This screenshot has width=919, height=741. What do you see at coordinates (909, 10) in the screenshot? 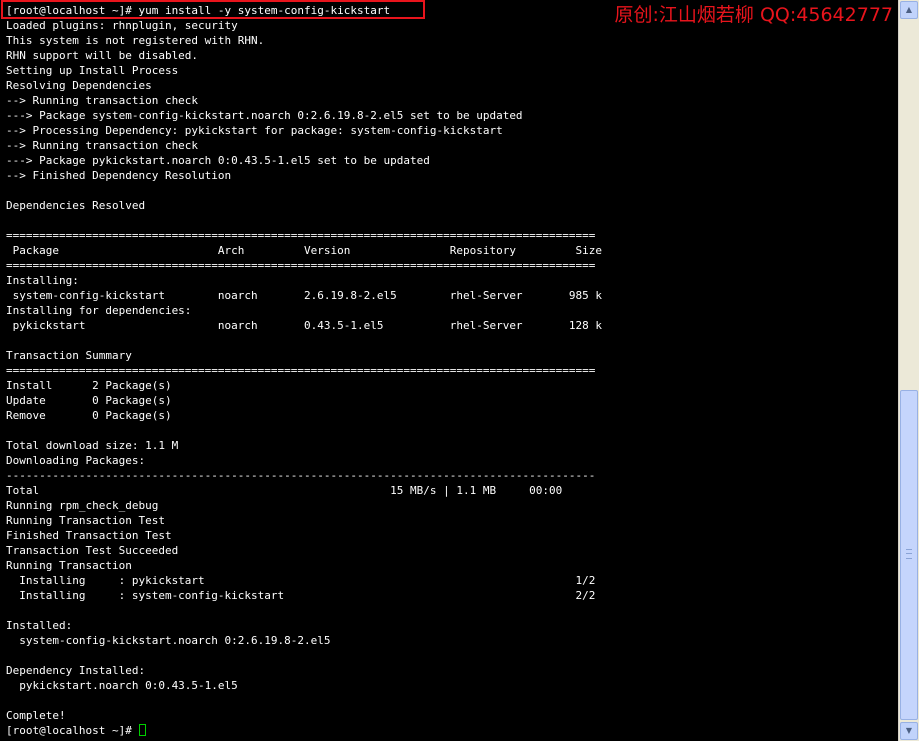
I see `scroll-up-arrow-icon: ▲` at bounding box center [909, 10].